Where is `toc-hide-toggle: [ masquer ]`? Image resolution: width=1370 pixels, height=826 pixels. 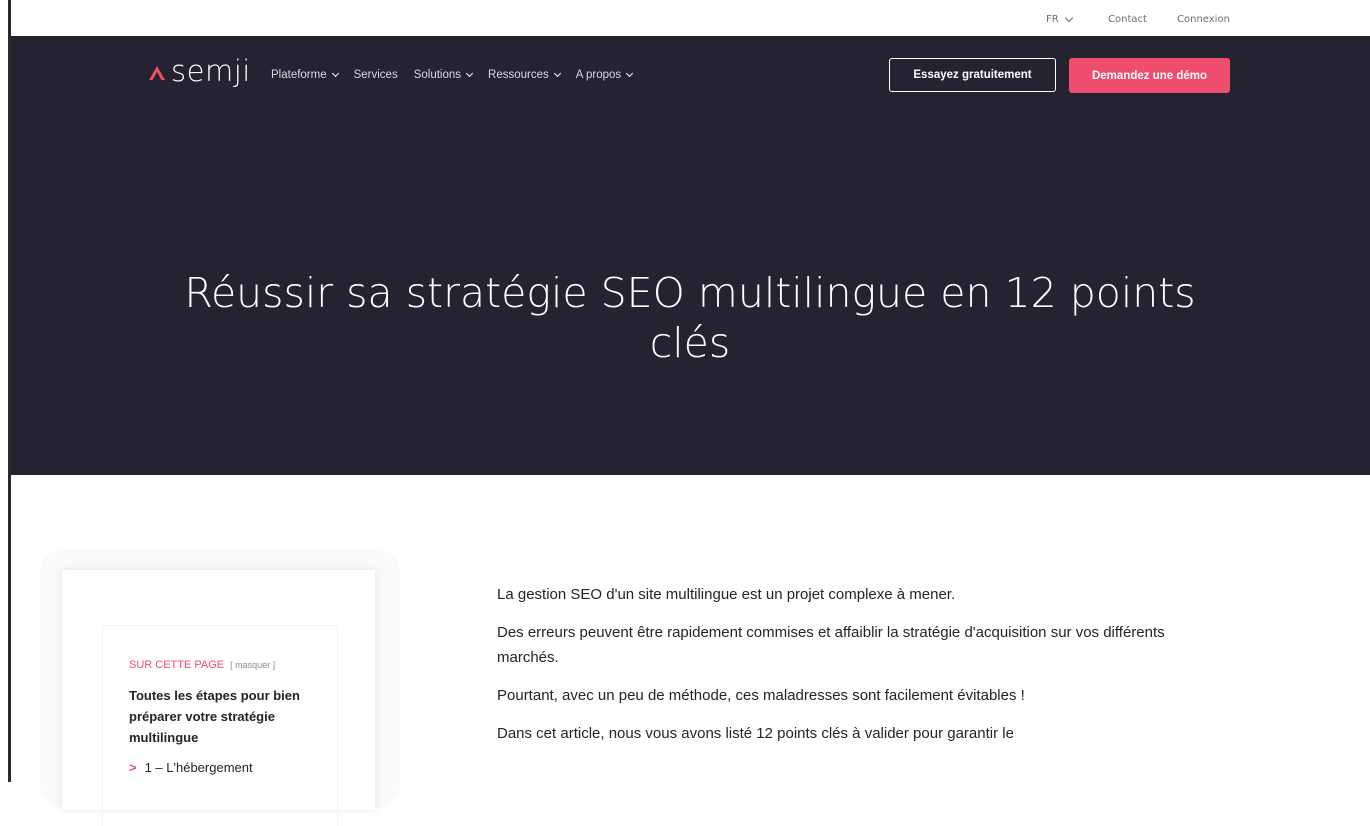 toc-hide-toggle: [ masquer ] is located at coordinates (252, 665).